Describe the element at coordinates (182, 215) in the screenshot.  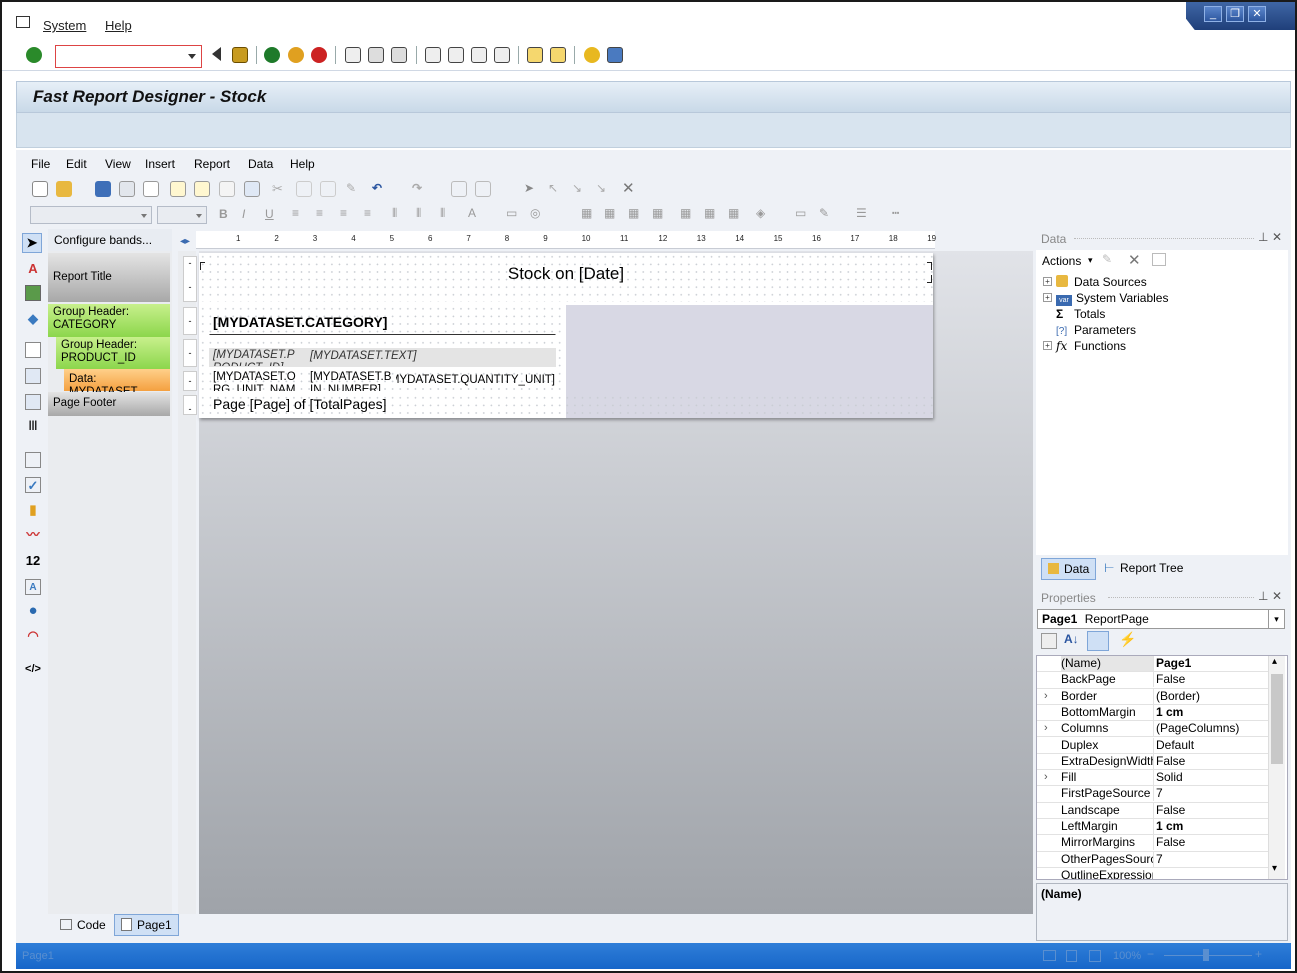
I see `font-size-select` at that location.